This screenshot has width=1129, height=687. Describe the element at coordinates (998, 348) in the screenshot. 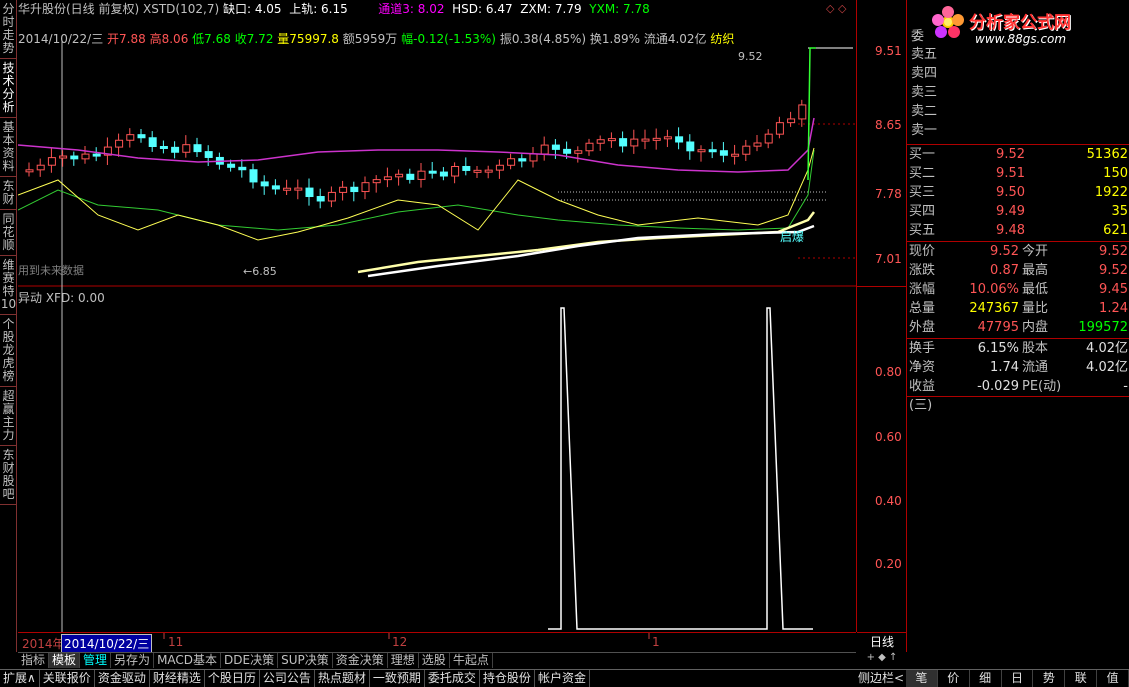

I see `stat-value: 6.15%` at that location.